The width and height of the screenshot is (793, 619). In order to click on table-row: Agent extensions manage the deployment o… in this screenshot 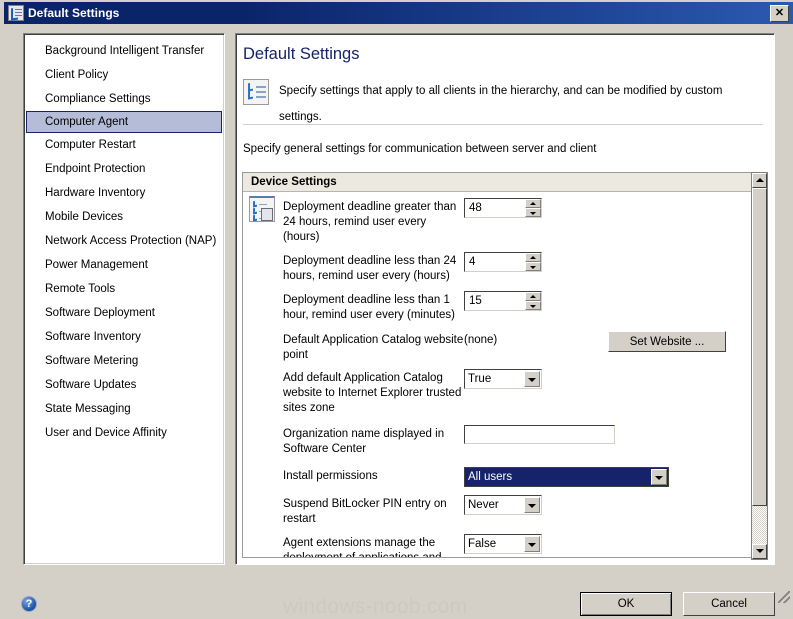, I will do `click(498, 545)`.